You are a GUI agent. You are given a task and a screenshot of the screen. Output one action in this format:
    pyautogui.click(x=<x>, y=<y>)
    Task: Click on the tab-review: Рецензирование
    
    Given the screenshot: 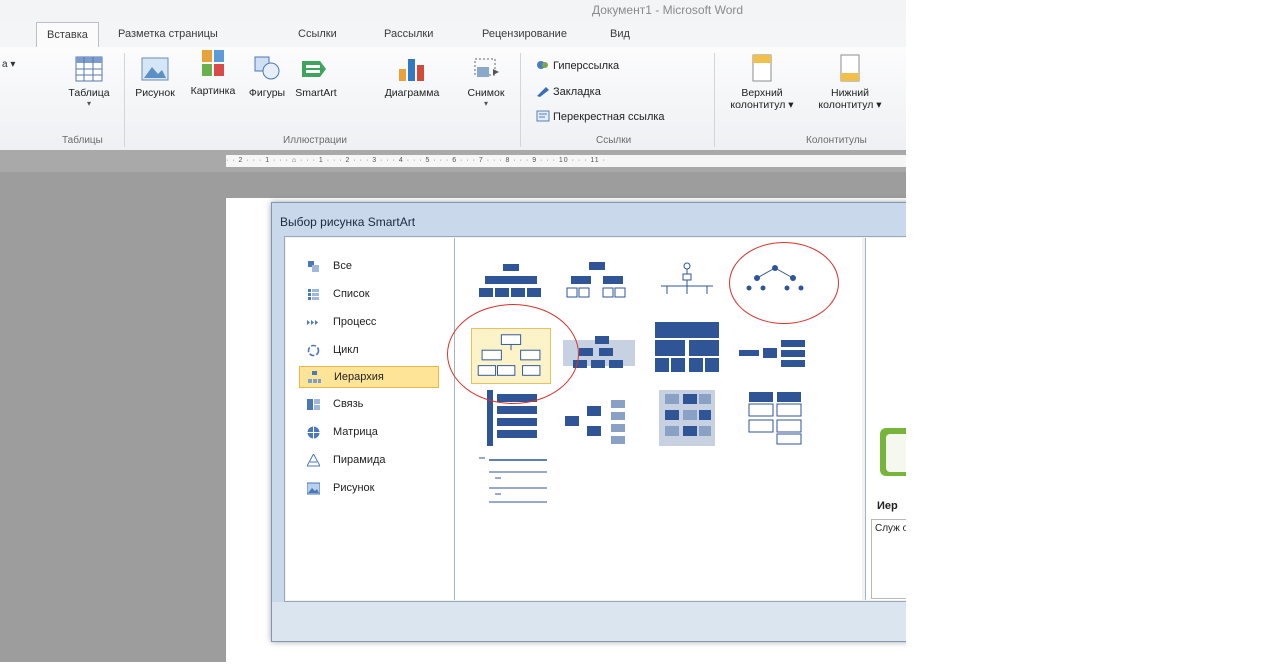 What is the action you would take?
    pyautogui.click(x=524, y=34)
    